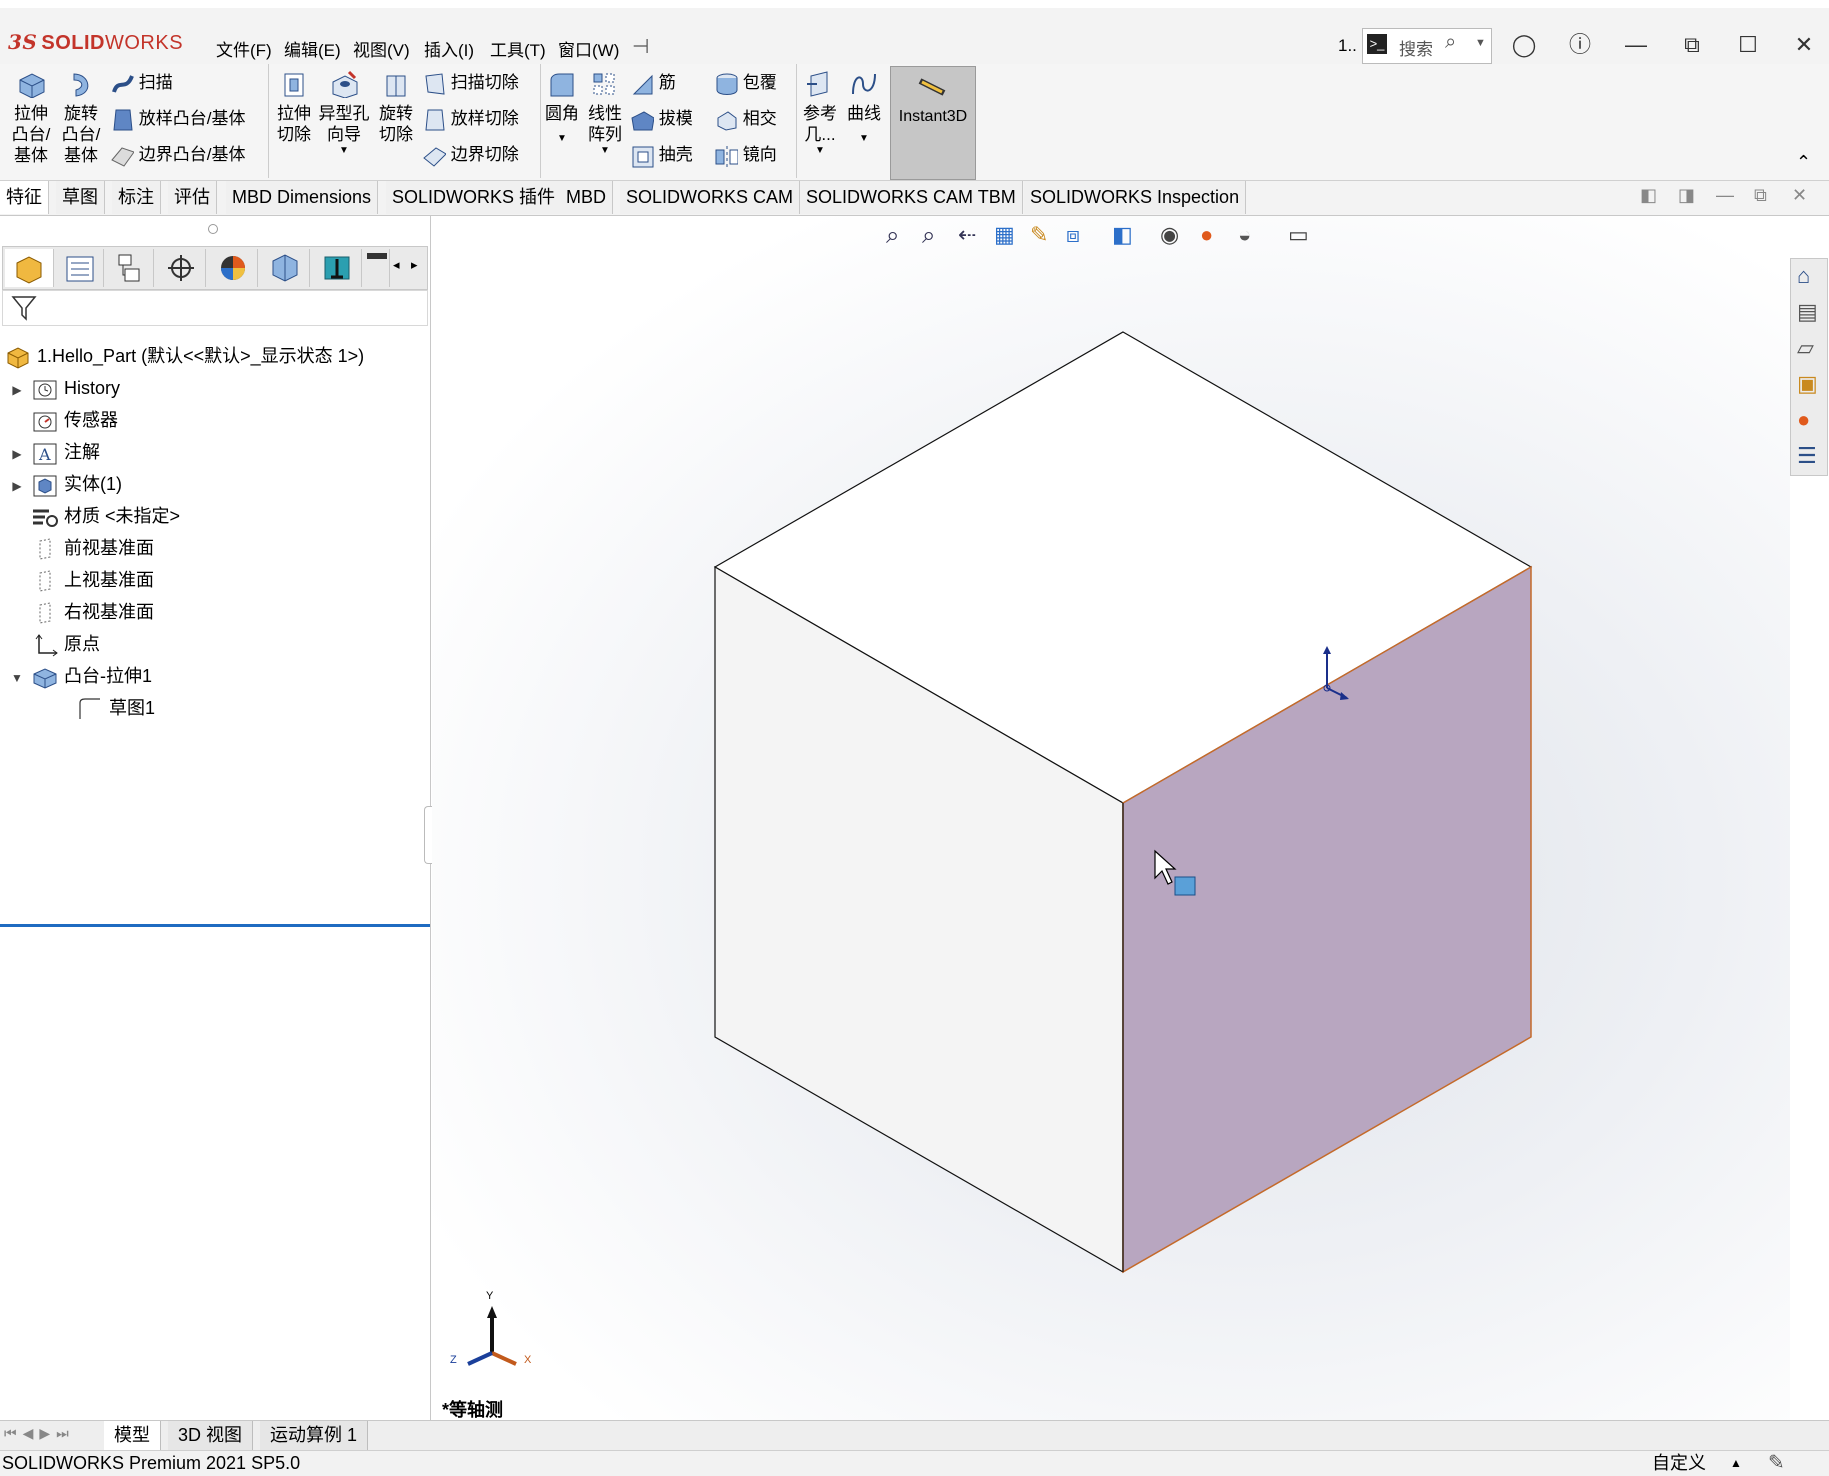  What do you see at coordinates (1760, 195) in the screenshot?
I see `doc-restore-button: ⧉` at bounding box center [1760, 195].